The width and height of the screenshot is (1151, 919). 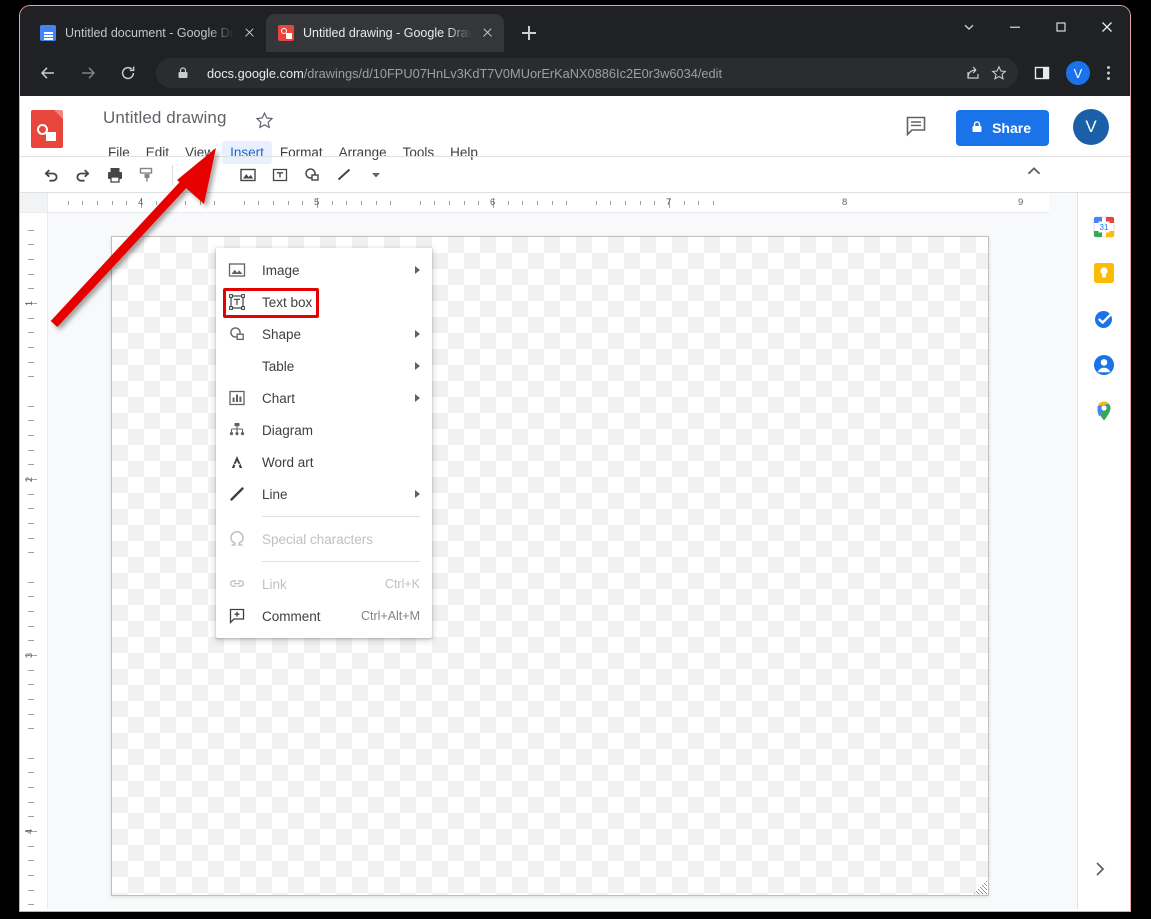 I want to click on google-docs-icon, so click(x=48, y=33).